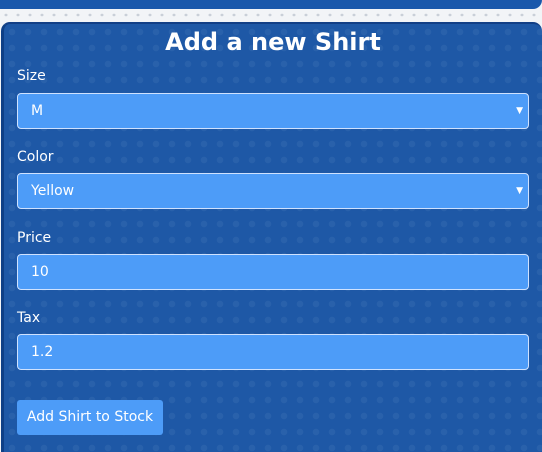 The height and width of the screenshot is (452, 542). What do you see at coordinates (29, 318) in the screenshot?
I see `tax-label: Tax` at bounding box center [29, 318].